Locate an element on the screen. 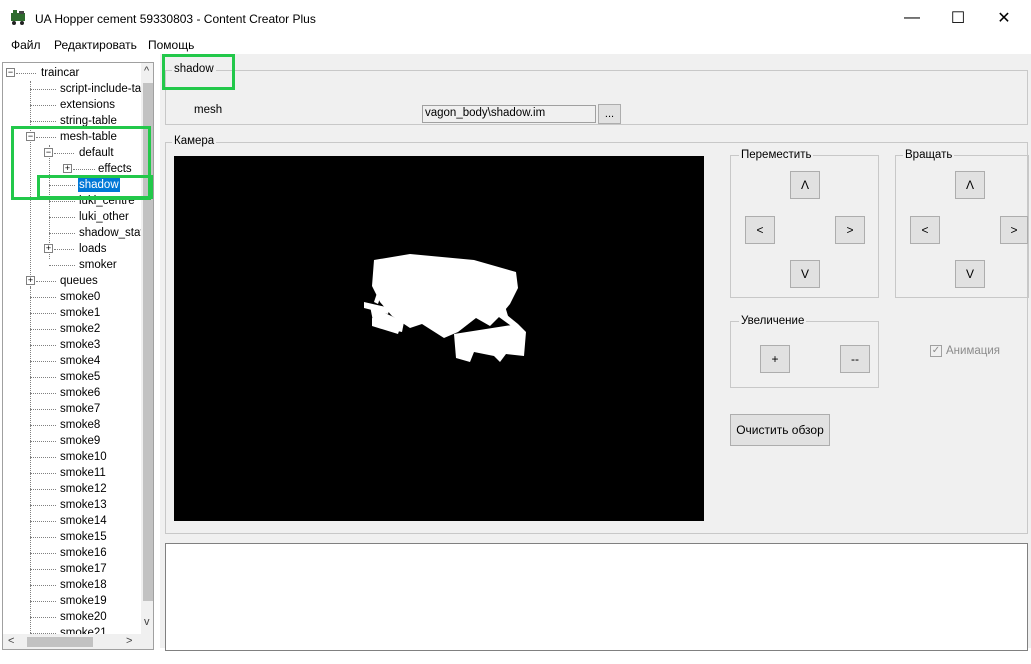  camera-group-label: Камера is located at coordinates (194, 141).